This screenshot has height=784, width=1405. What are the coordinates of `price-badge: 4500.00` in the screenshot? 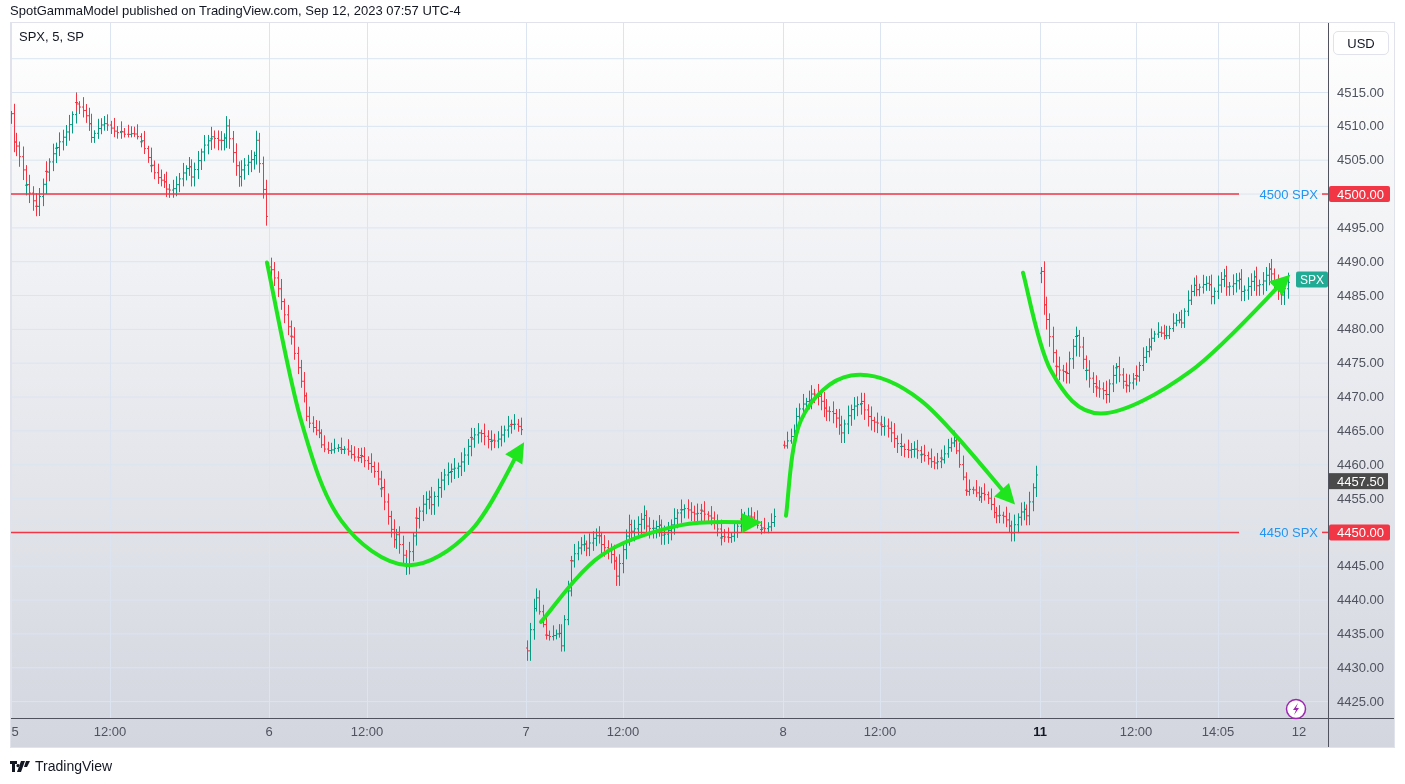 It's located at (1359, 194).